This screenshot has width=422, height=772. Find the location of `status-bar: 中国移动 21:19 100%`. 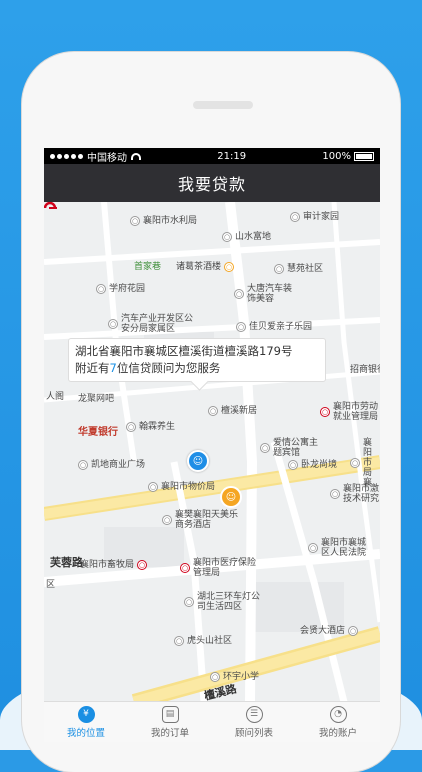

status-bar: 中国移动 21:19 100% is located at coordinates (212, 156).